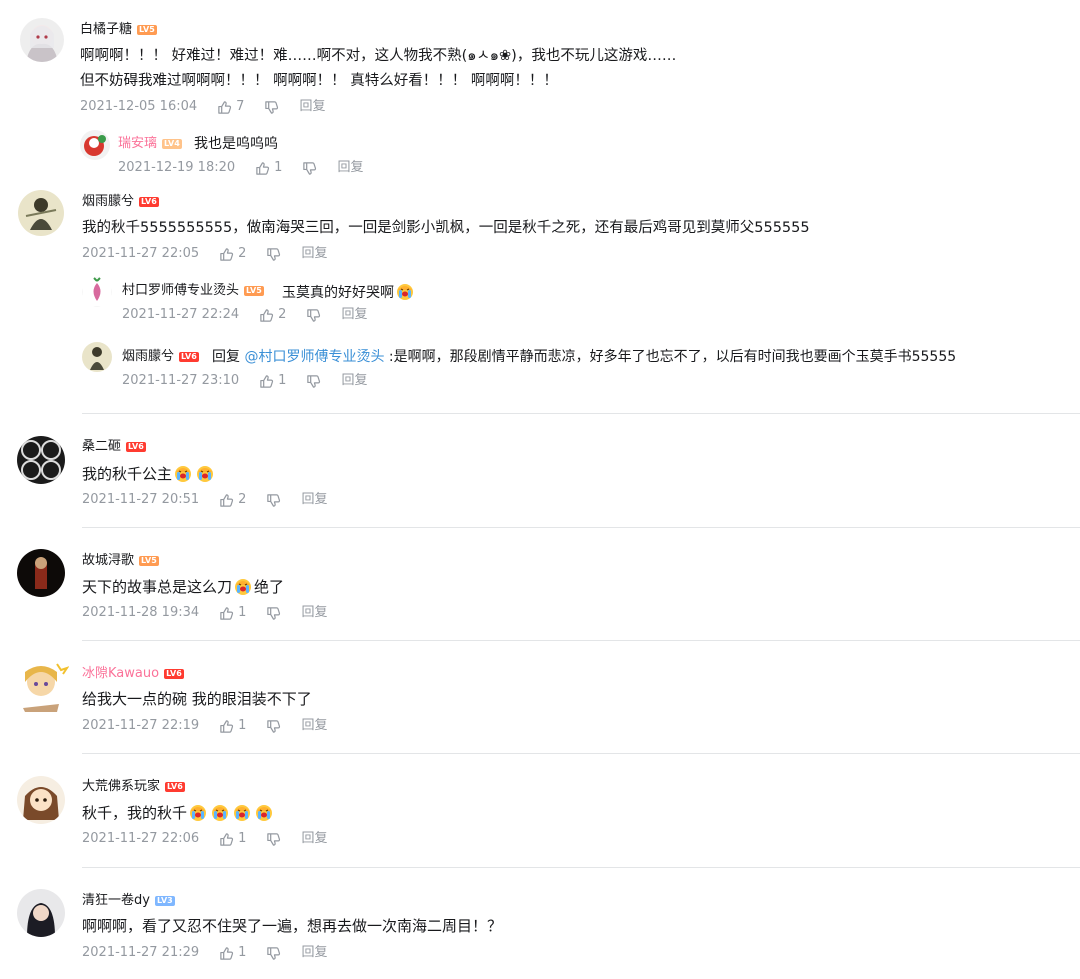 Image resolution: width=1080 pixels, height=979 pixels. Describe the element at coordinates (149, 473) in the screenshot. I see `comment-text: 我的秋千公主` at that location.